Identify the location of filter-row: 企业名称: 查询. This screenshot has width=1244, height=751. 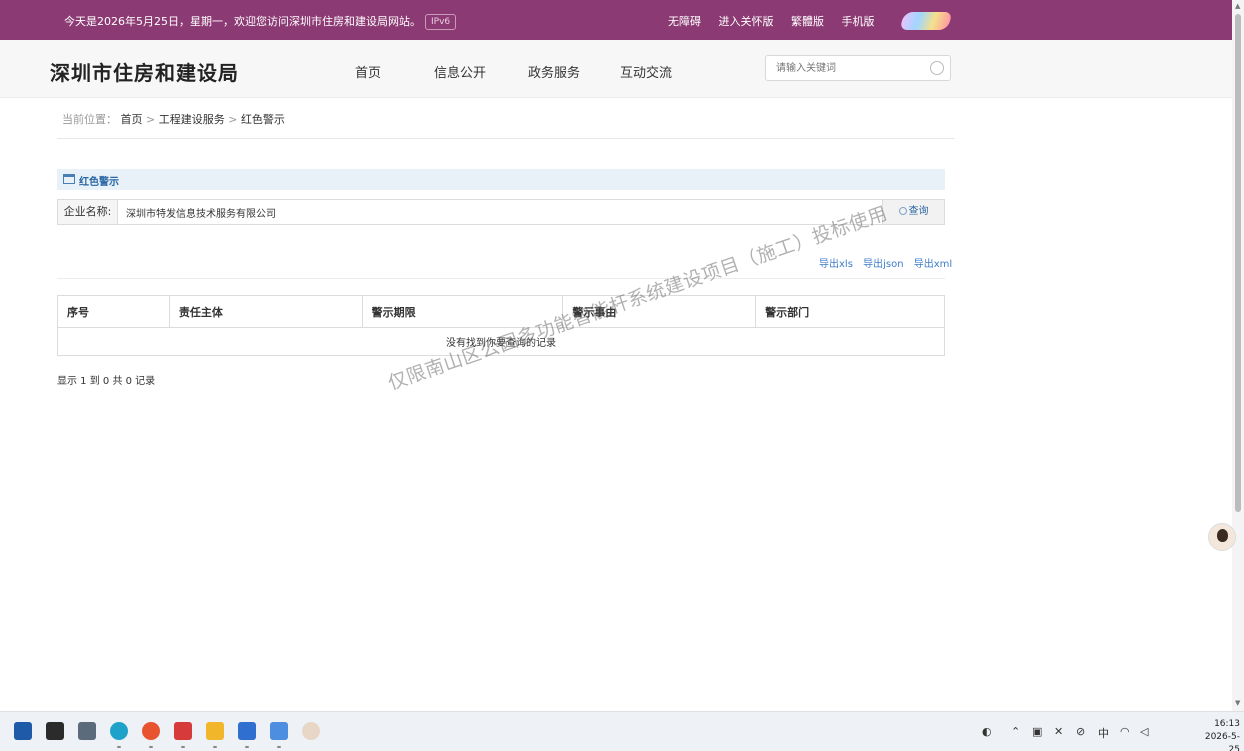
(501, 212).